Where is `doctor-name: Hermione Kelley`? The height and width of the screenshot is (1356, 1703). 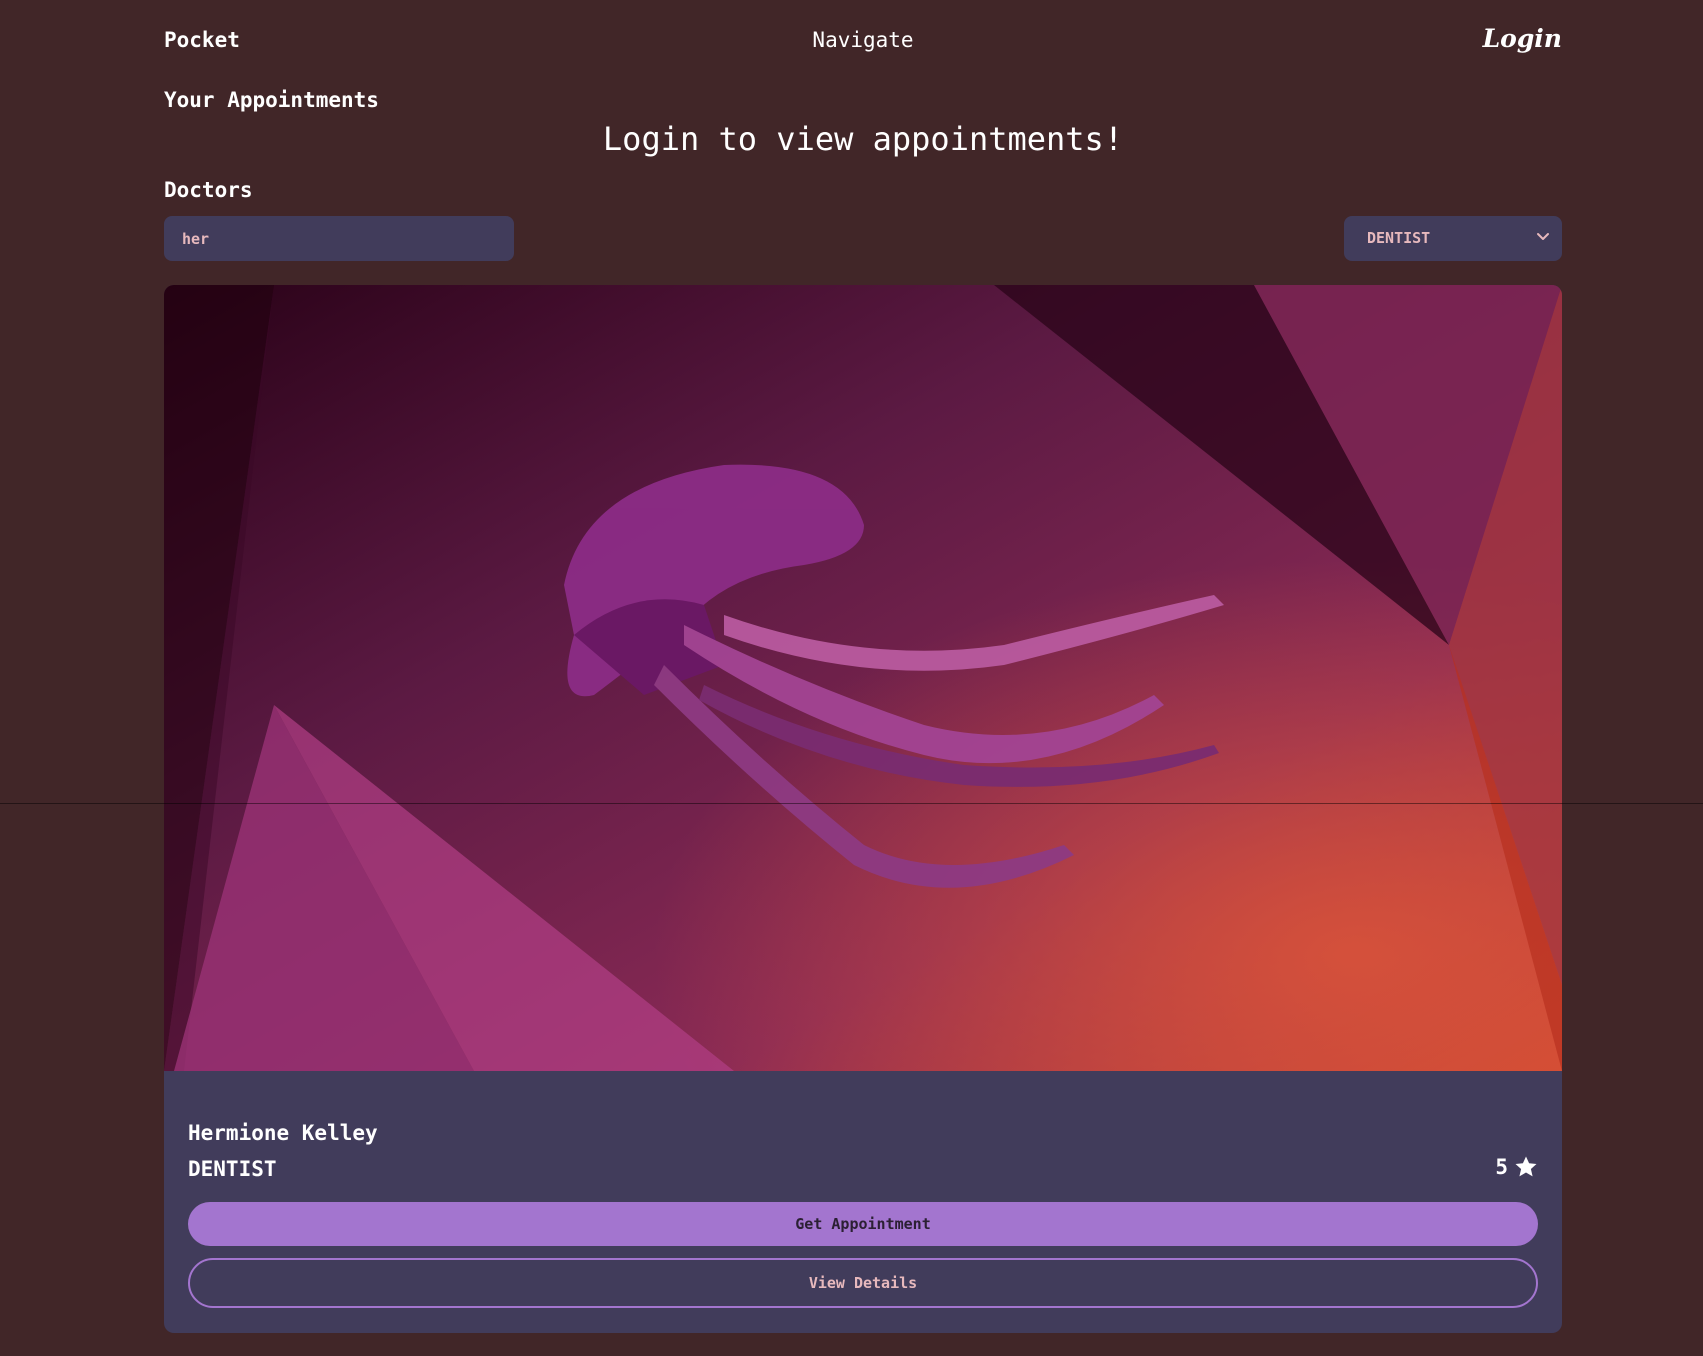 doctor-name: Hermione Kelley is located at coordinates (283, 1133).